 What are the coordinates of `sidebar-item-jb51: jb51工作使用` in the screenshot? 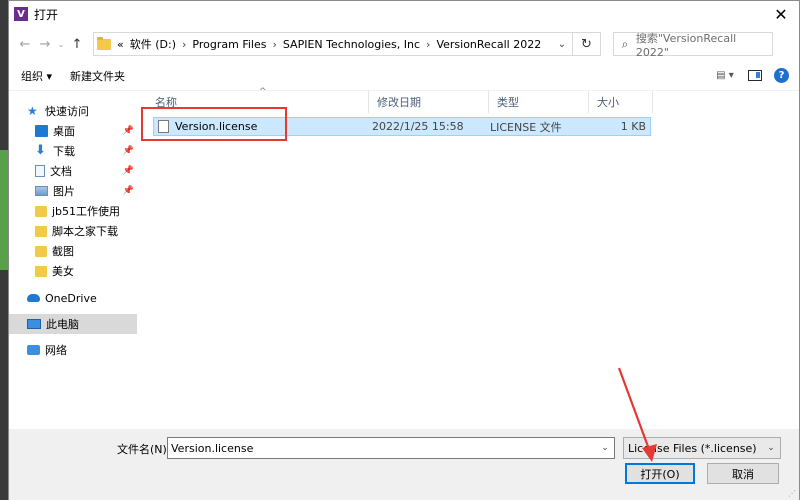 It's located at (73, 211).